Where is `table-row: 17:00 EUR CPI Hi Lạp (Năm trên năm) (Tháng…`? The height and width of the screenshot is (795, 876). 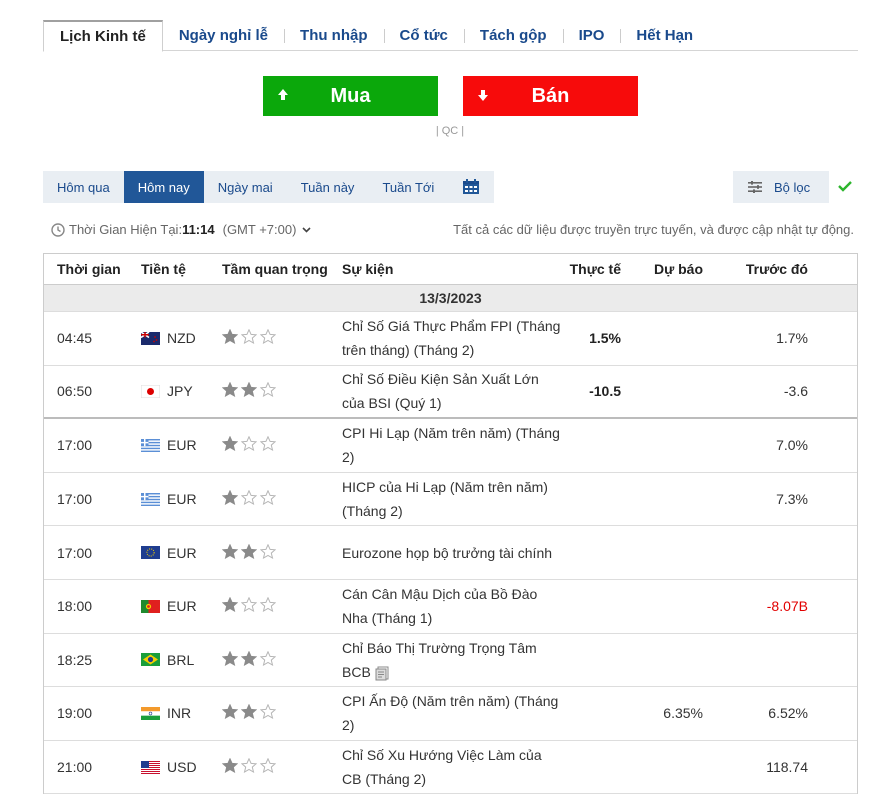 table-row: 17:00 EUR CPI Hi Lạp (Năm trên năm) (Tháng… is located at coordinates (450, 446).